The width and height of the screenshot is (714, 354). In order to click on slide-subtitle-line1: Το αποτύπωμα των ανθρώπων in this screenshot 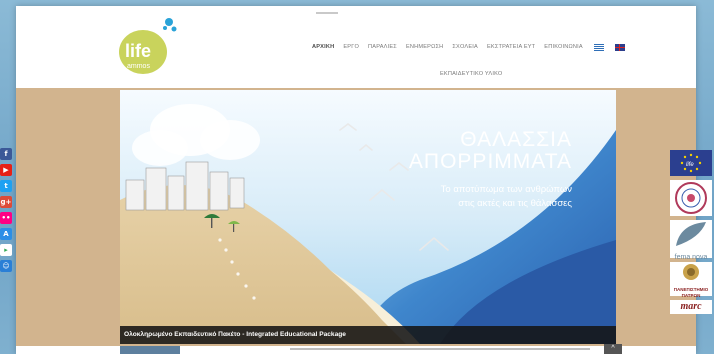, I will do `click(506, 189)`.